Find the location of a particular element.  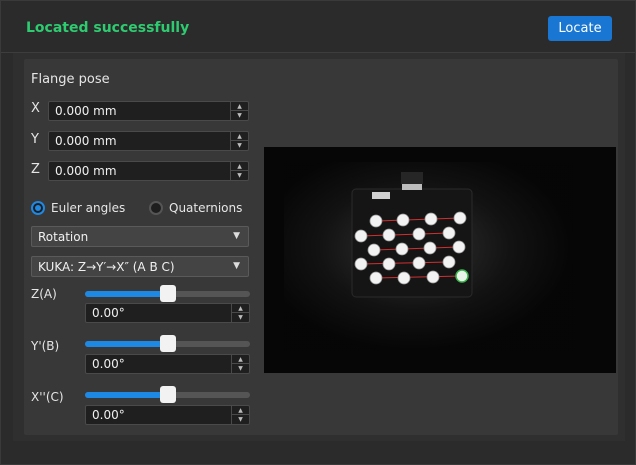

rotation-b-stepper: ▲ ▼ is located at coordinates (240, 364).